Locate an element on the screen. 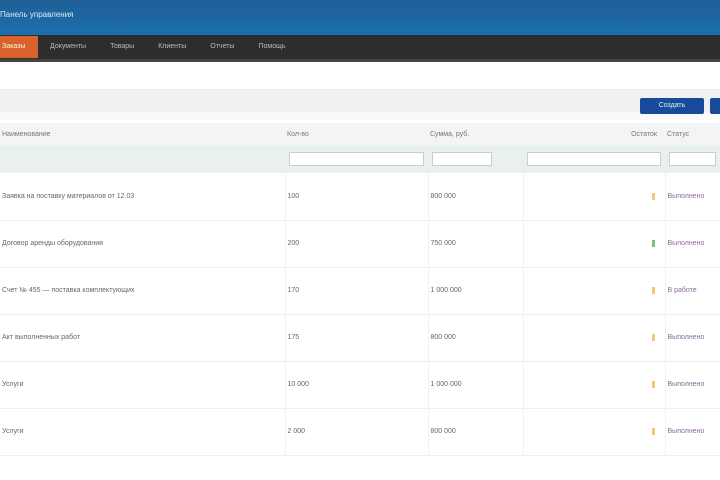 The width and height of the screenshot is (720, 480). cell-sum: 750 000 is located at coordinates (476, 244).